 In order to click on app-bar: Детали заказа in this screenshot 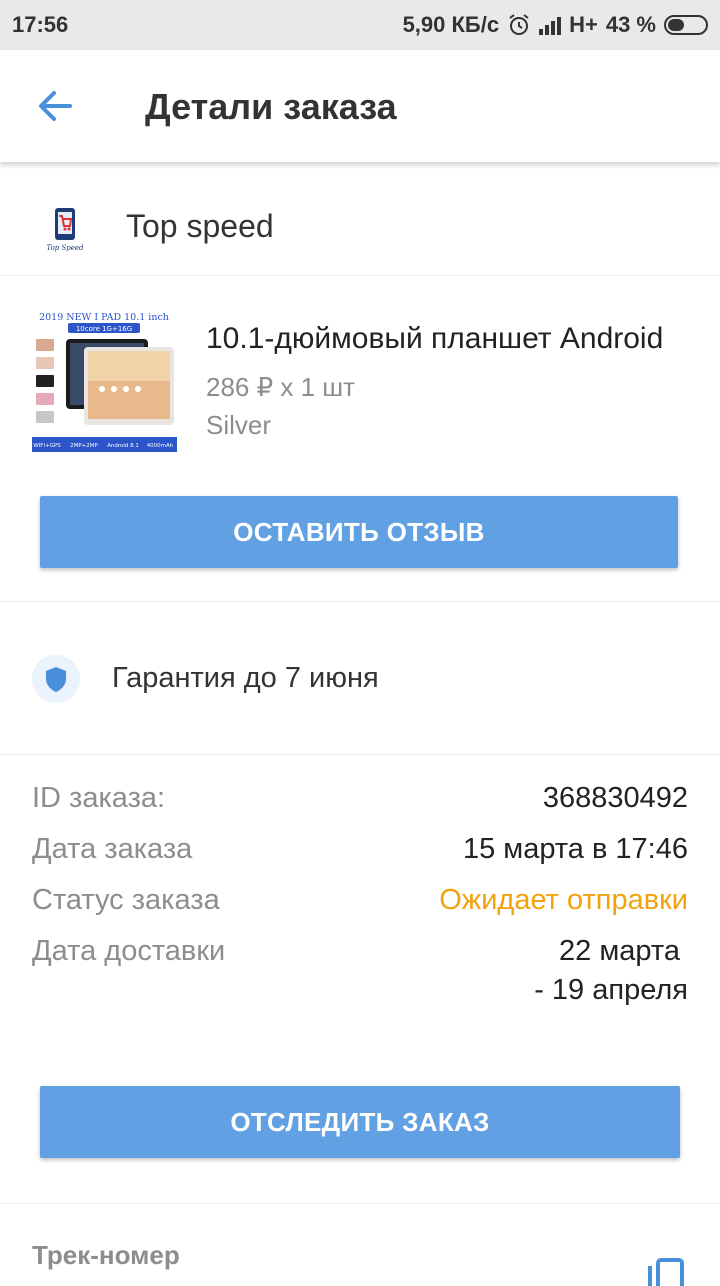, I will do `click(360, 106)`.